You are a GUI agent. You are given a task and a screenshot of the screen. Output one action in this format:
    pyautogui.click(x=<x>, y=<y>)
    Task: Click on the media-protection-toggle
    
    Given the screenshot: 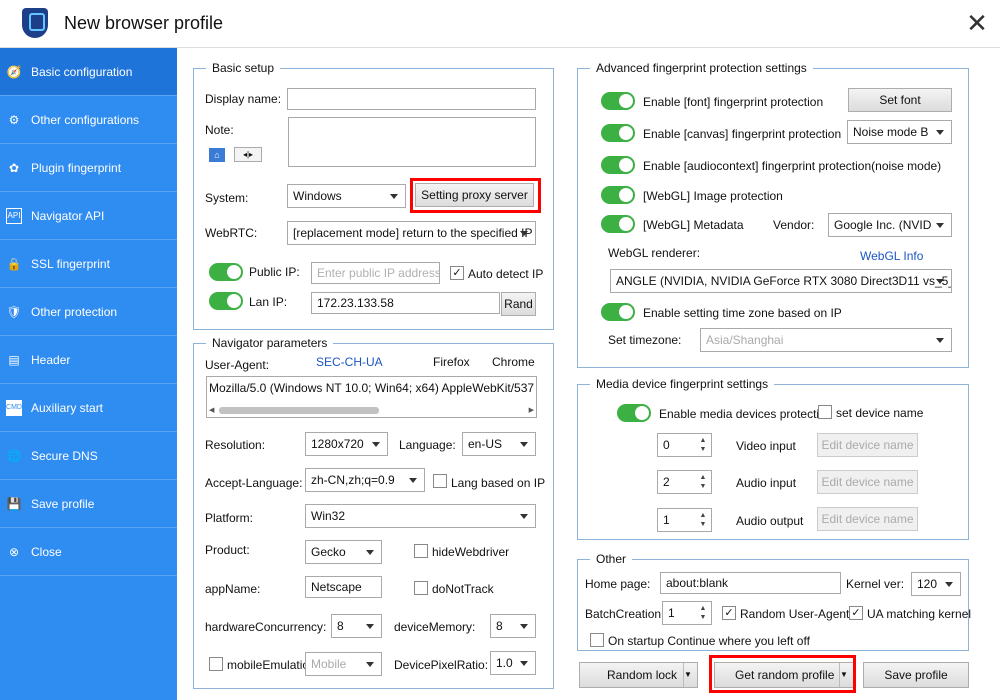 What is the action you would take?
    pyautogui.click(x=634, y=413)
    